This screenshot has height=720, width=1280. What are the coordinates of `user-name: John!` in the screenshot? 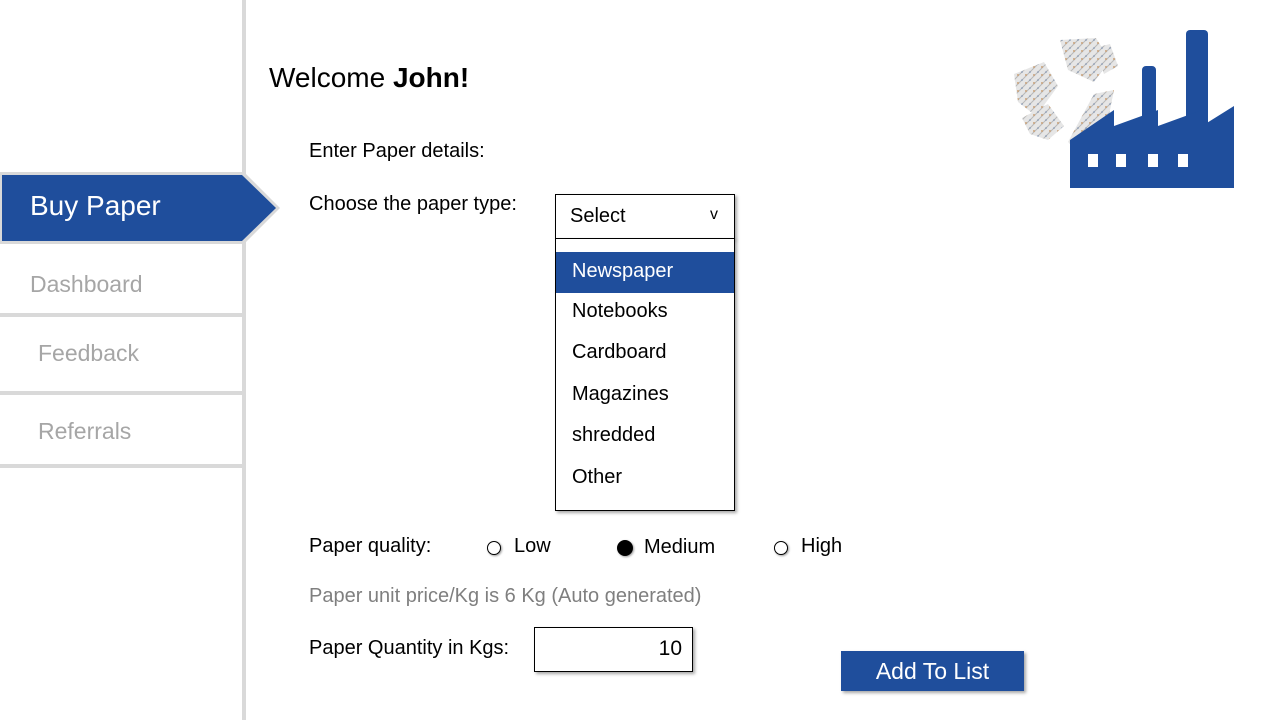 It's located at (431, 77).